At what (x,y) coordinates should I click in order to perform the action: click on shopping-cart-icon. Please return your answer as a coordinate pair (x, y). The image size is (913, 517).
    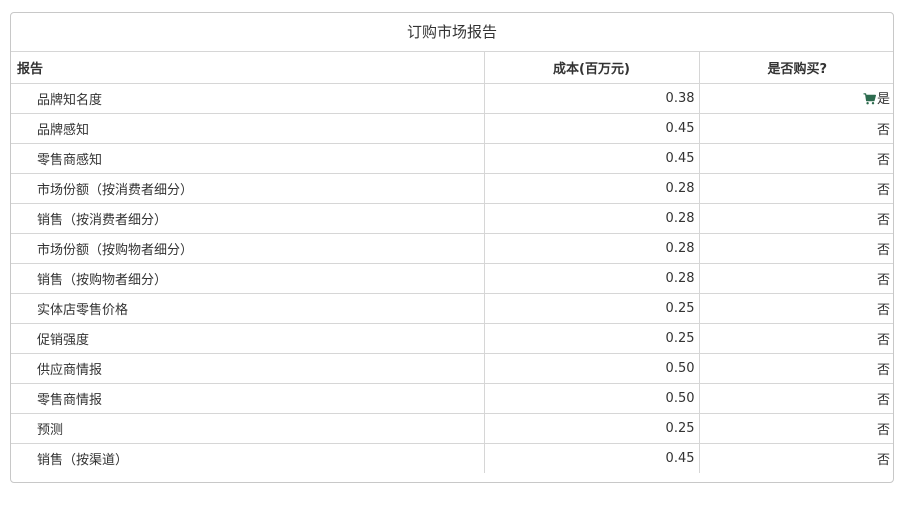
    Looking at the image, I should click on (869, 100).